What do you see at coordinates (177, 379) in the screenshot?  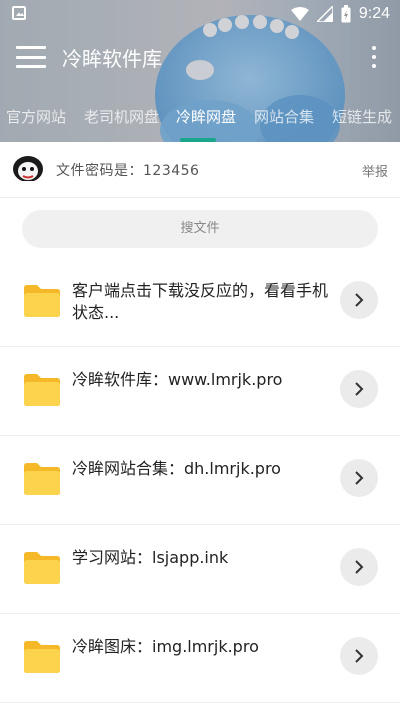 I see `file-name: 冷眸软件库：www.lmrjk.pro` at bounding box center [177, 379].